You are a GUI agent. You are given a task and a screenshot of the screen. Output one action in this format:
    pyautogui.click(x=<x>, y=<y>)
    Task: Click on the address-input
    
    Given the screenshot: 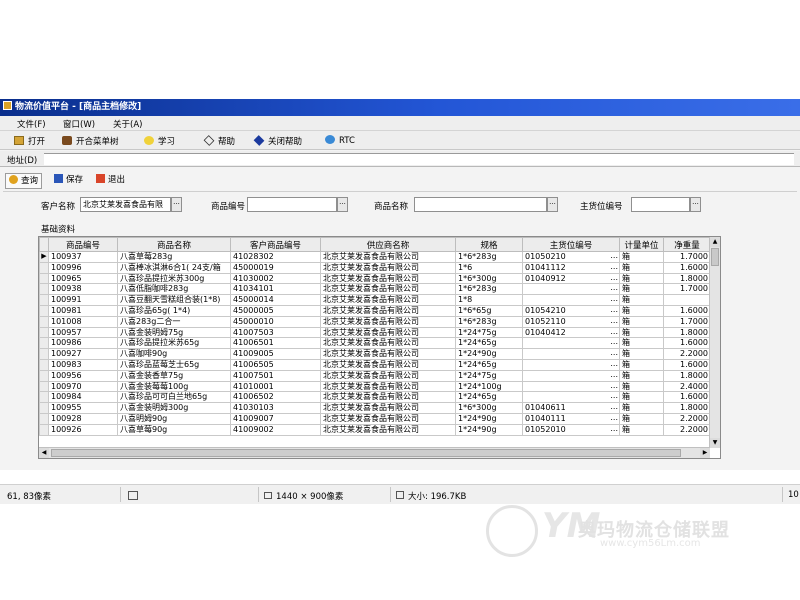 What is the action you would take?
    pyautogui.click(x=419, y=159)
    